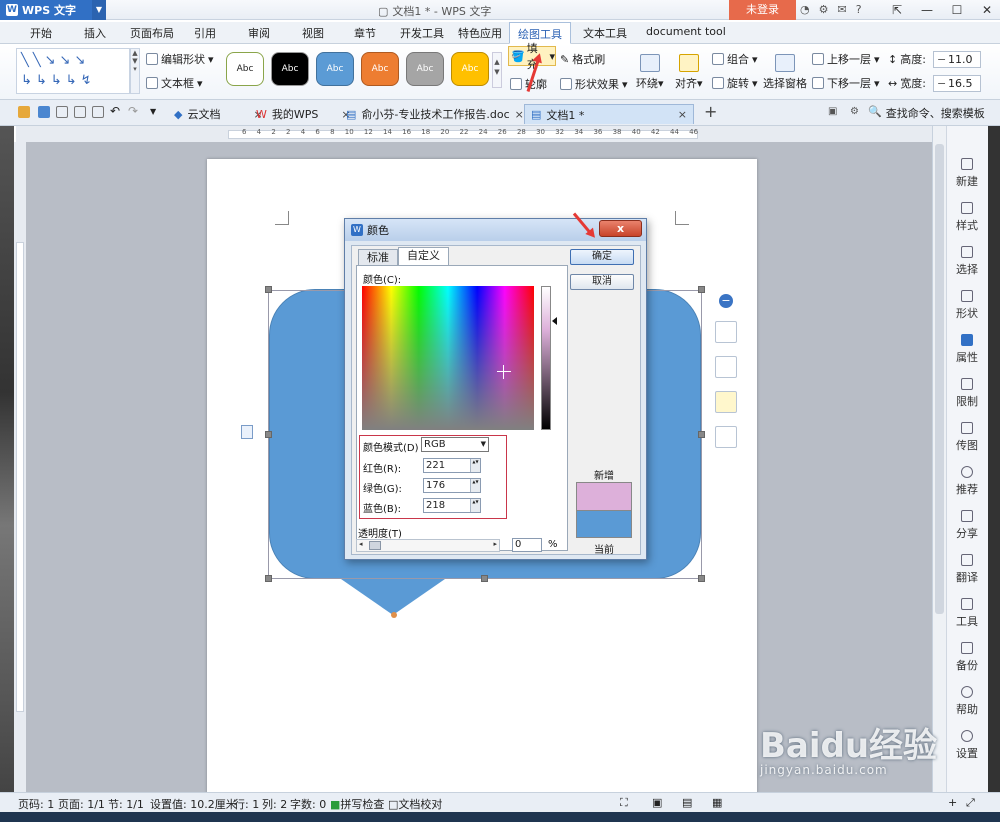  I want to click on red-input: 221, so click(452, 465).